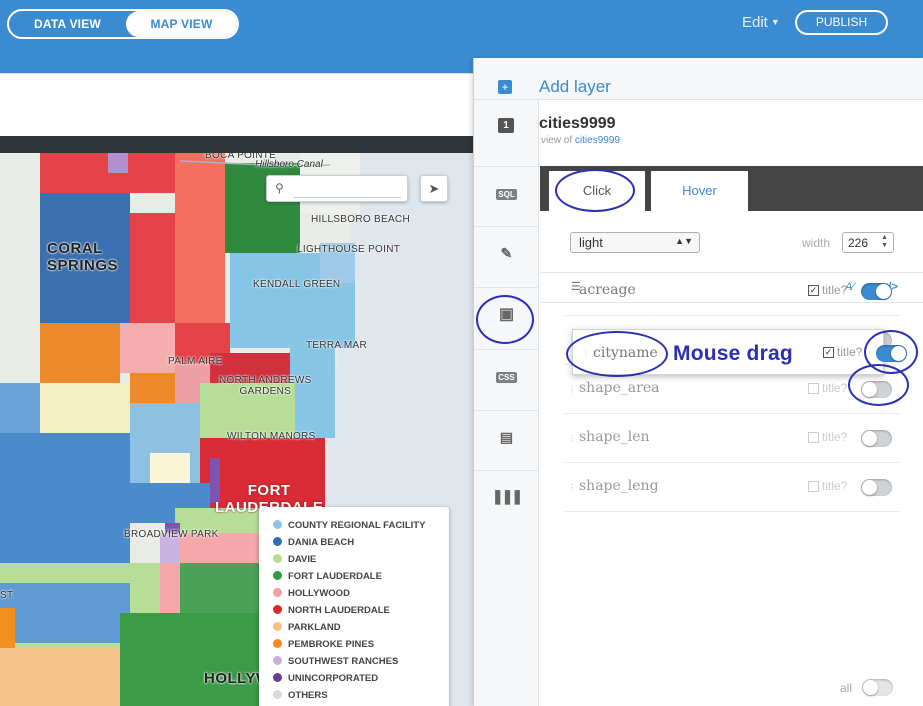 The height and width of the screenshot is (706, 923). I want to click on map-label-terra-mar: TERRA MAR, so click(337, 345).